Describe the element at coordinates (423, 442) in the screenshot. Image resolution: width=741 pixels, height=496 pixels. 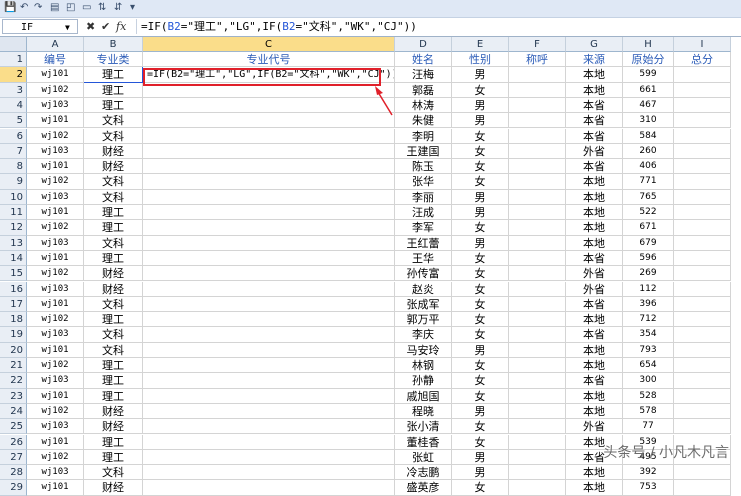
I see `cell-d26: 董桂香` at that location.